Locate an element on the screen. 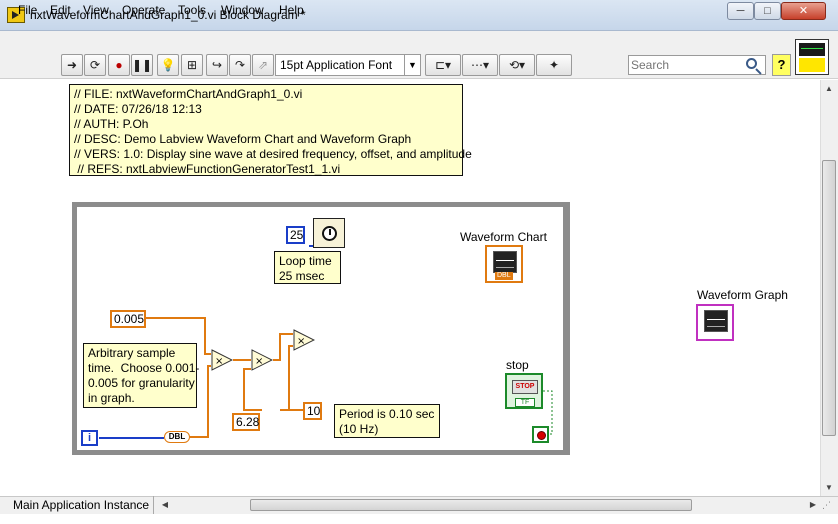 This screenshot has width=838, height=524. scroll-up-icon: ▲ is located at coordinates (829, 89).